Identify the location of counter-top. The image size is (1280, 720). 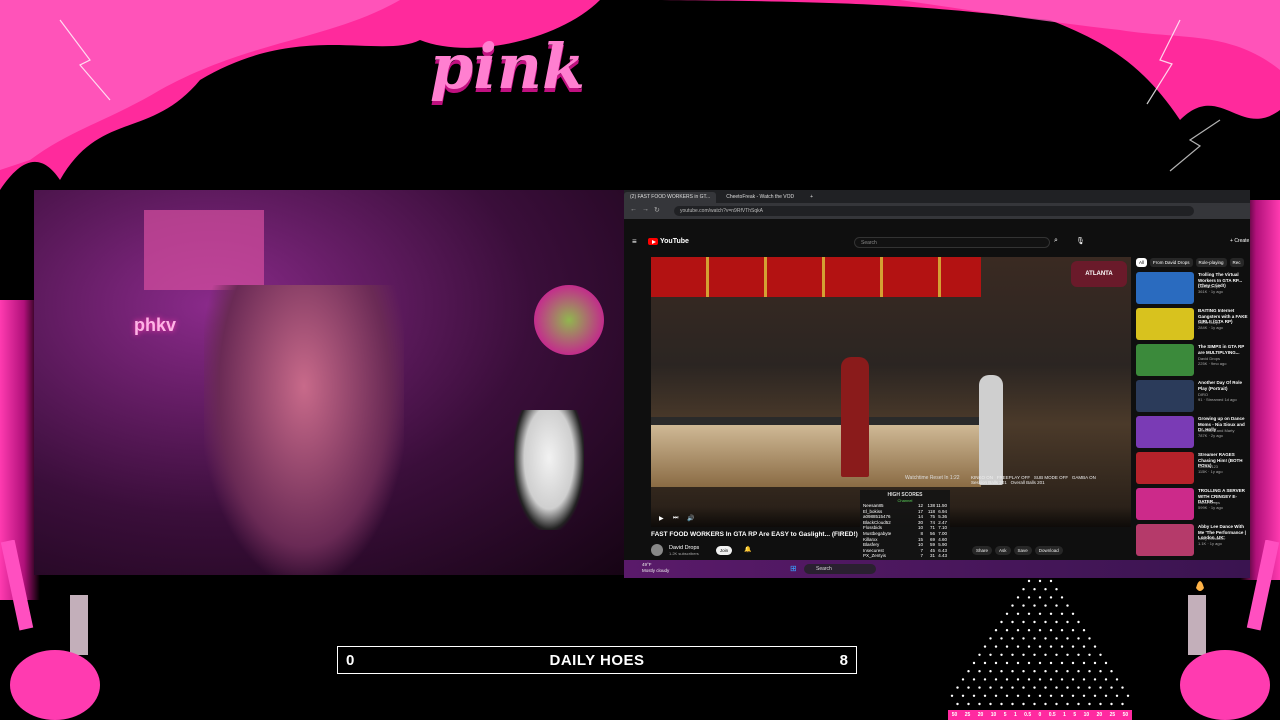
(816, 421).